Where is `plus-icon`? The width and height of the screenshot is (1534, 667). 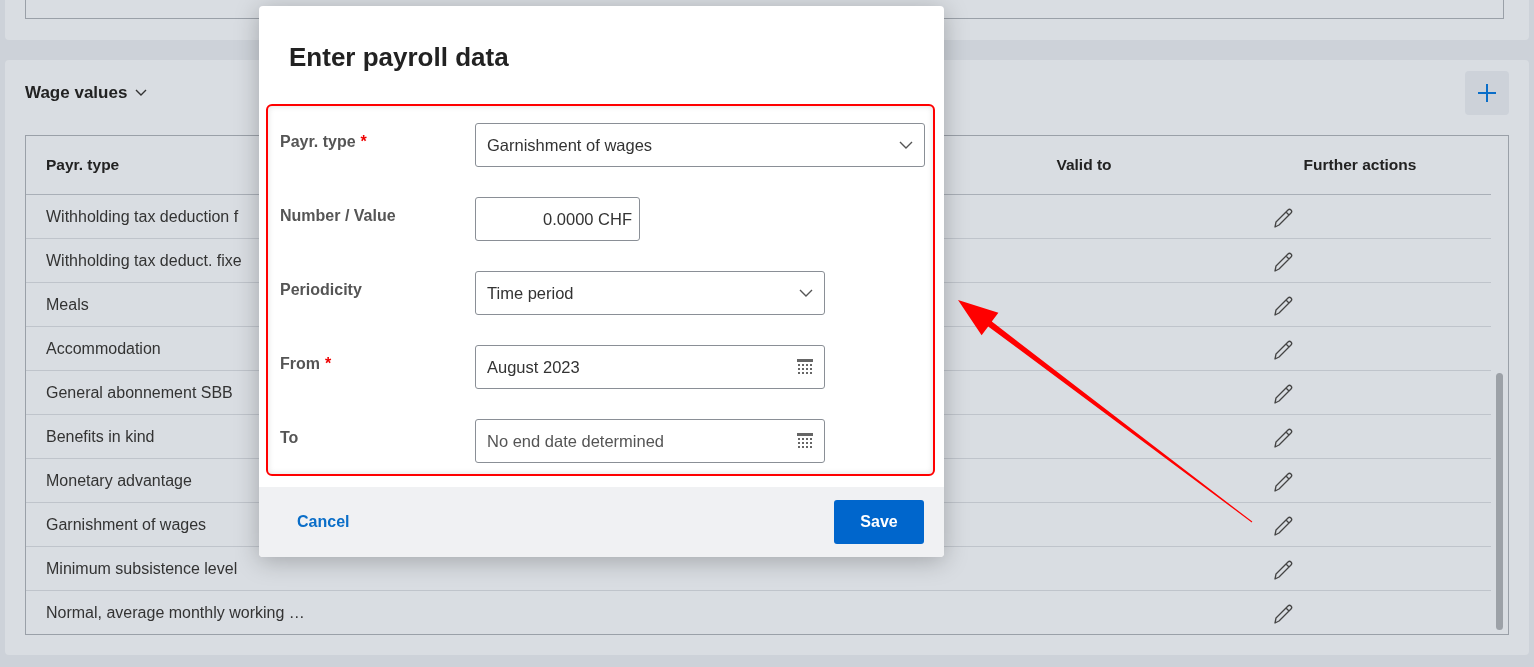
plus-icon is located at coordinates (1487, 93).